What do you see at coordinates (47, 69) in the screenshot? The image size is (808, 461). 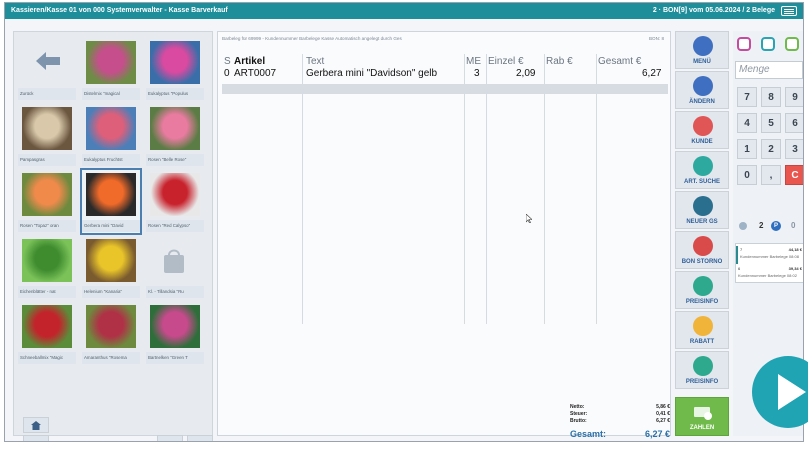 I see `product-tile: Zurück` at bounding box center [47, 69].